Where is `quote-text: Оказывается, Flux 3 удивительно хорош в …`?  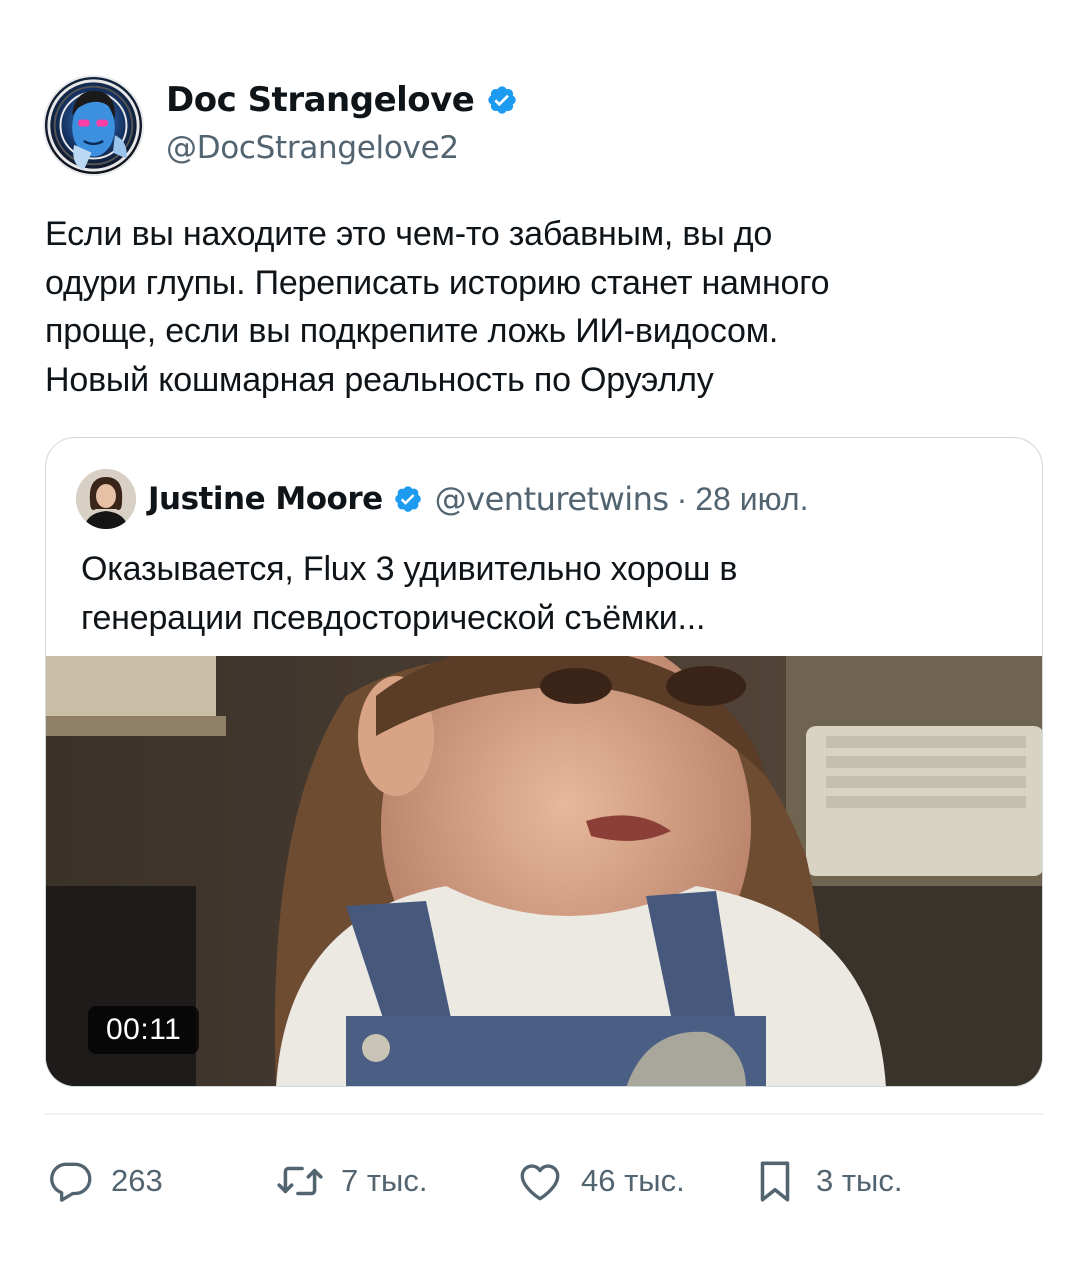 quote-text: Оказывается, Flux 3 удивительно хорош в … is located at coordinates (546, 594).